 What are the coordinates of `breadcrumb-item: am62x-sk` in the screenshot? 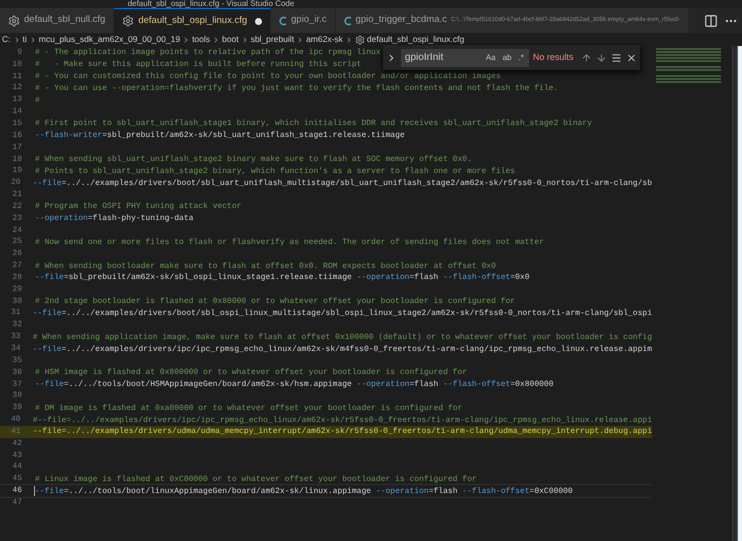 It's located at (324, 39).